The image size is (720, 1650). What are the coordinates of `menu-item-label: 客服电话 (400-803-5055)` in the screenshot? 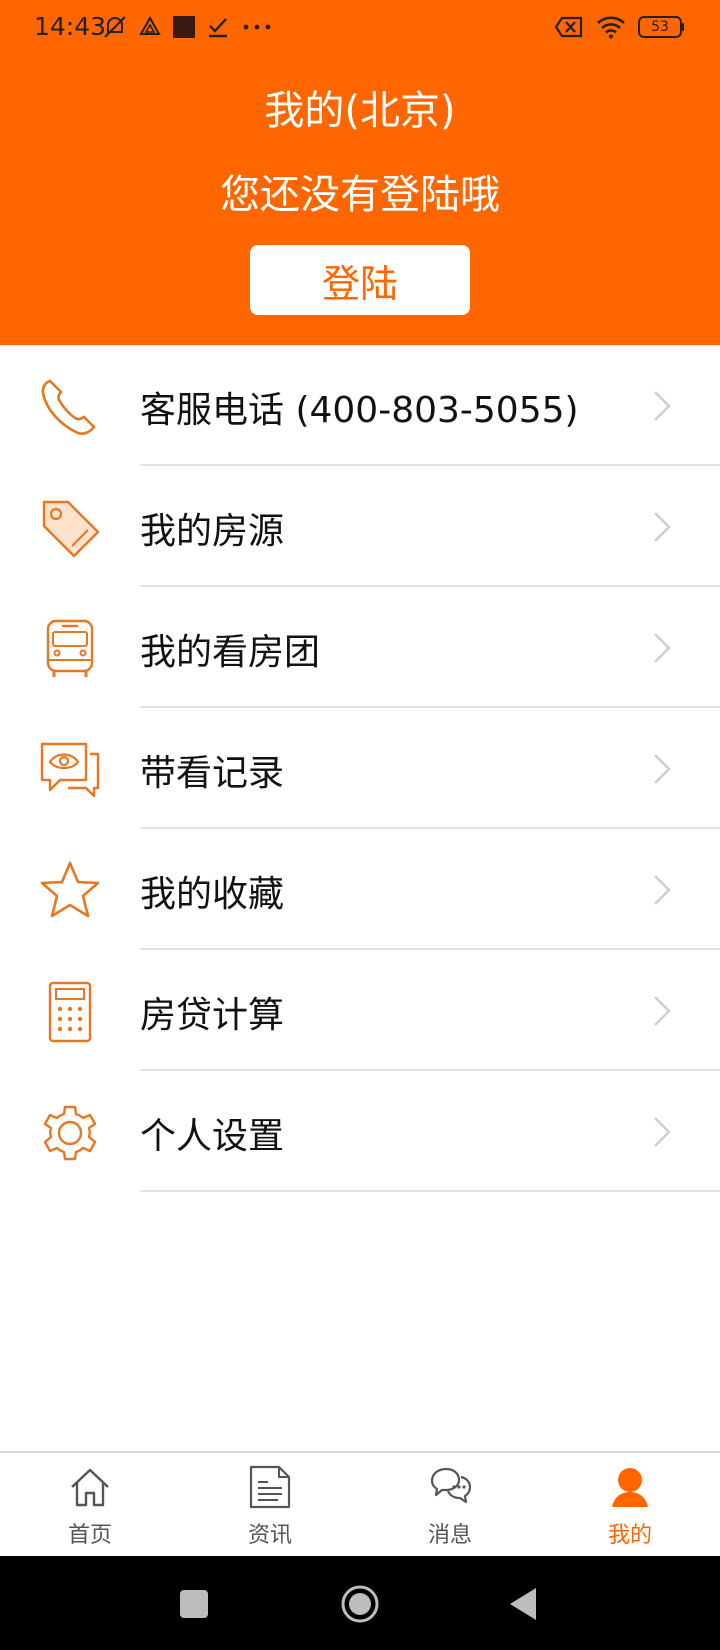 It's located at (359, 410).